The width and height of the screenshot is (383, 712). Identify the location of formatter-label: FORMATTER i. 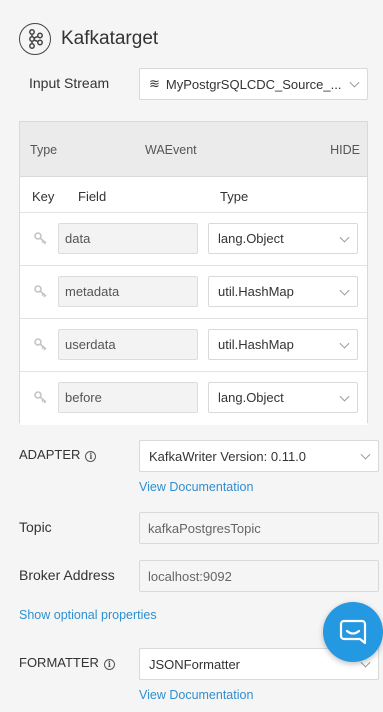
(67, 662).